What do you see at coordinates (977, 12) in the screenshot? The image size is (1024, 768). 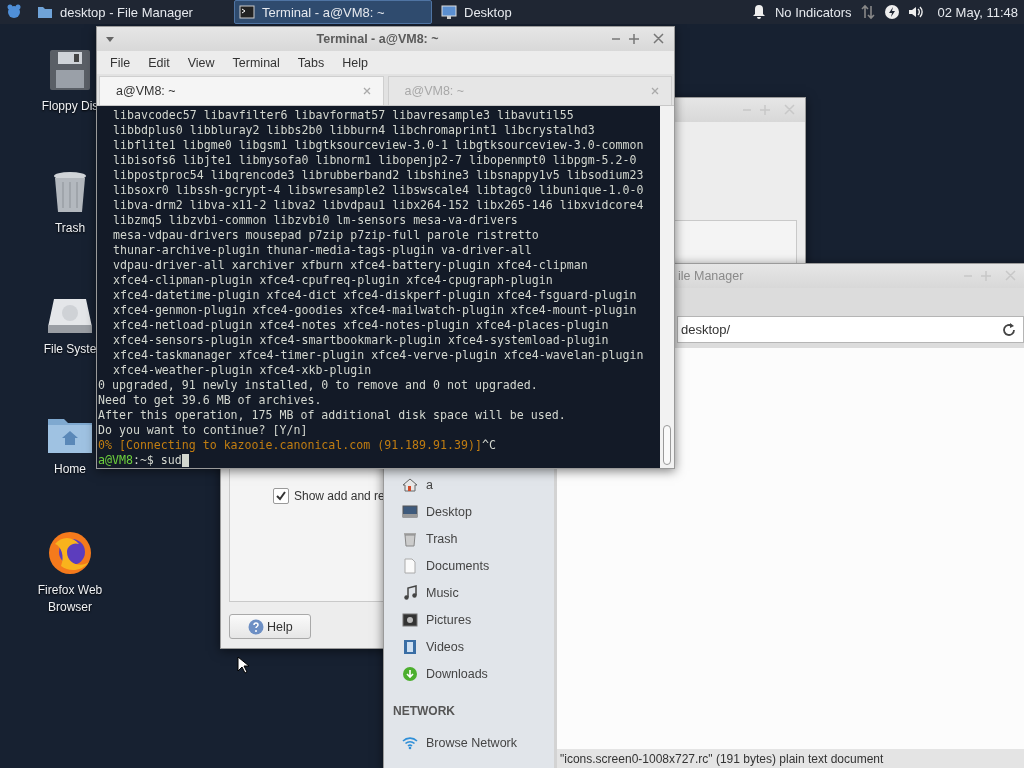 I see `clock: 02 May, 11:48` at bounding box center [977, 12].